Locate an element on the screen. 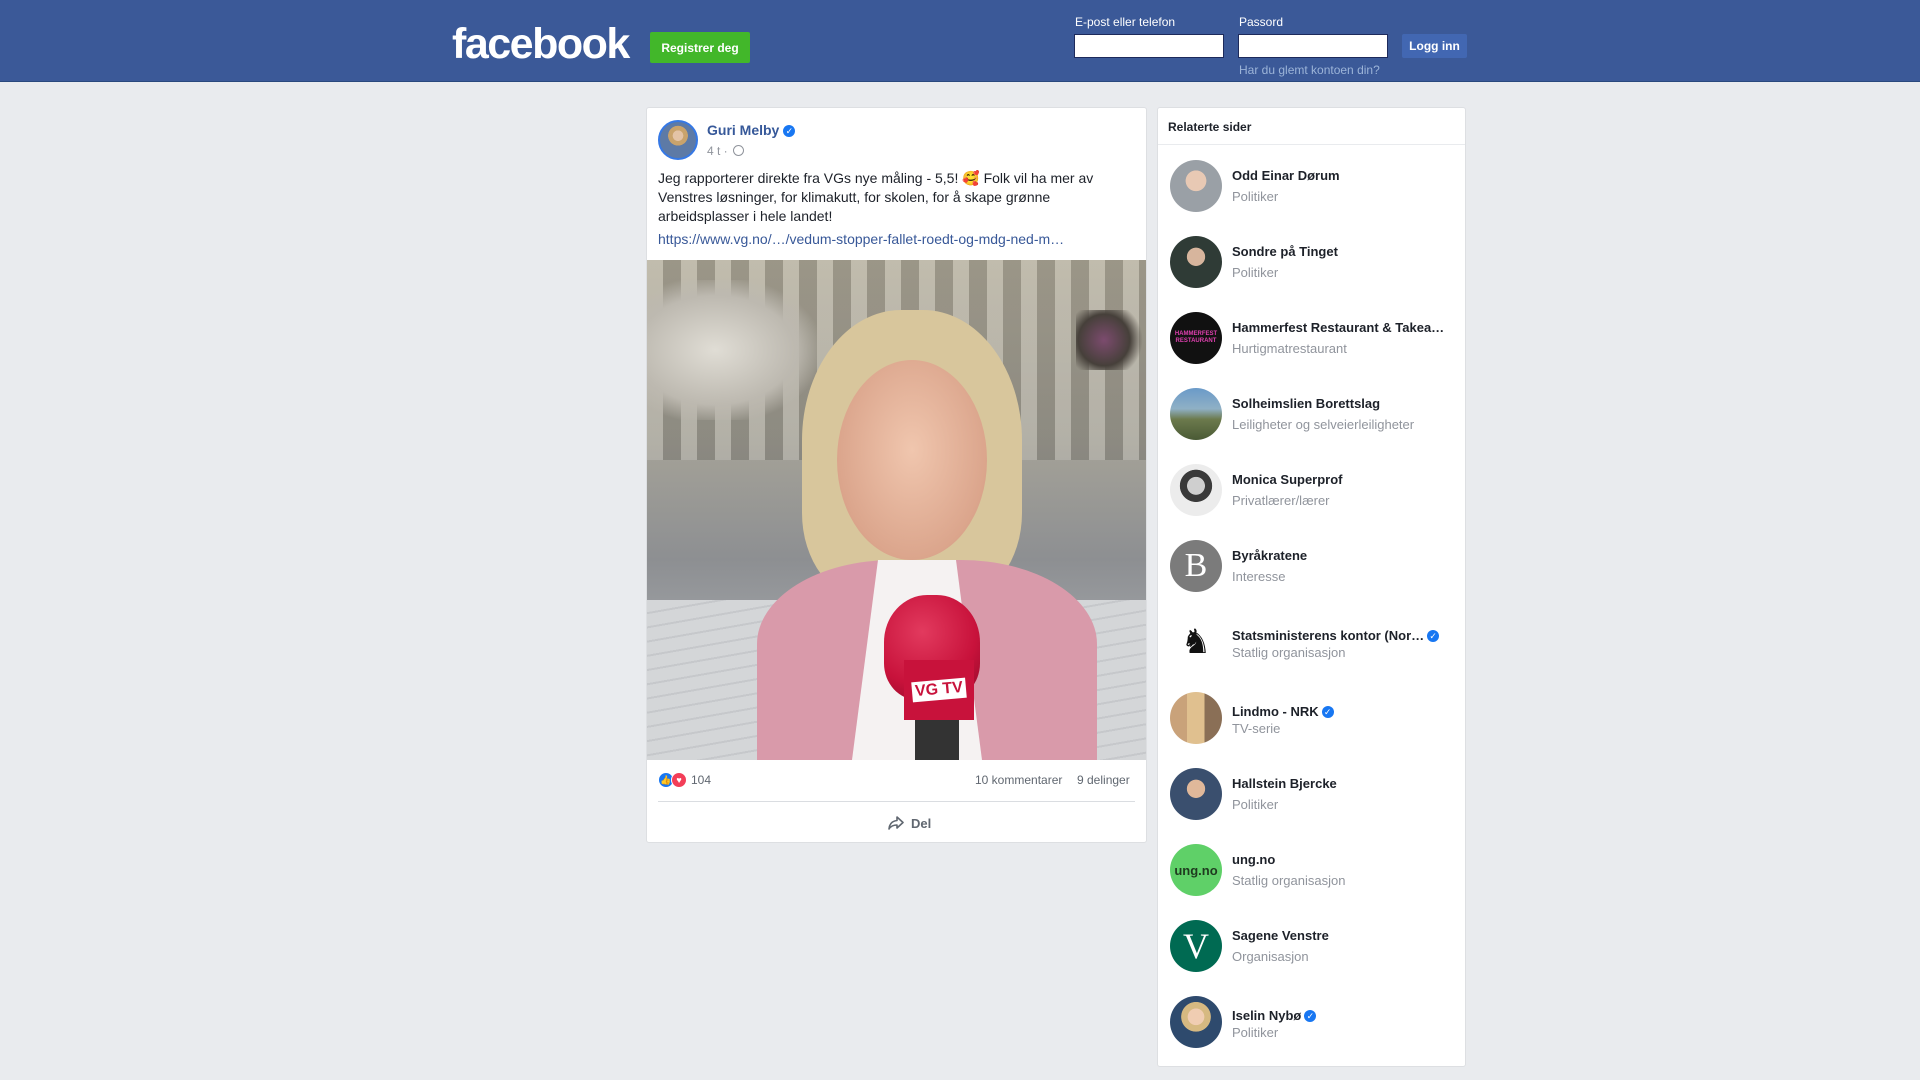 The image size is (1920, 1080). ungno-logo-icon: ung.no is located at coordinates (1196, 870).